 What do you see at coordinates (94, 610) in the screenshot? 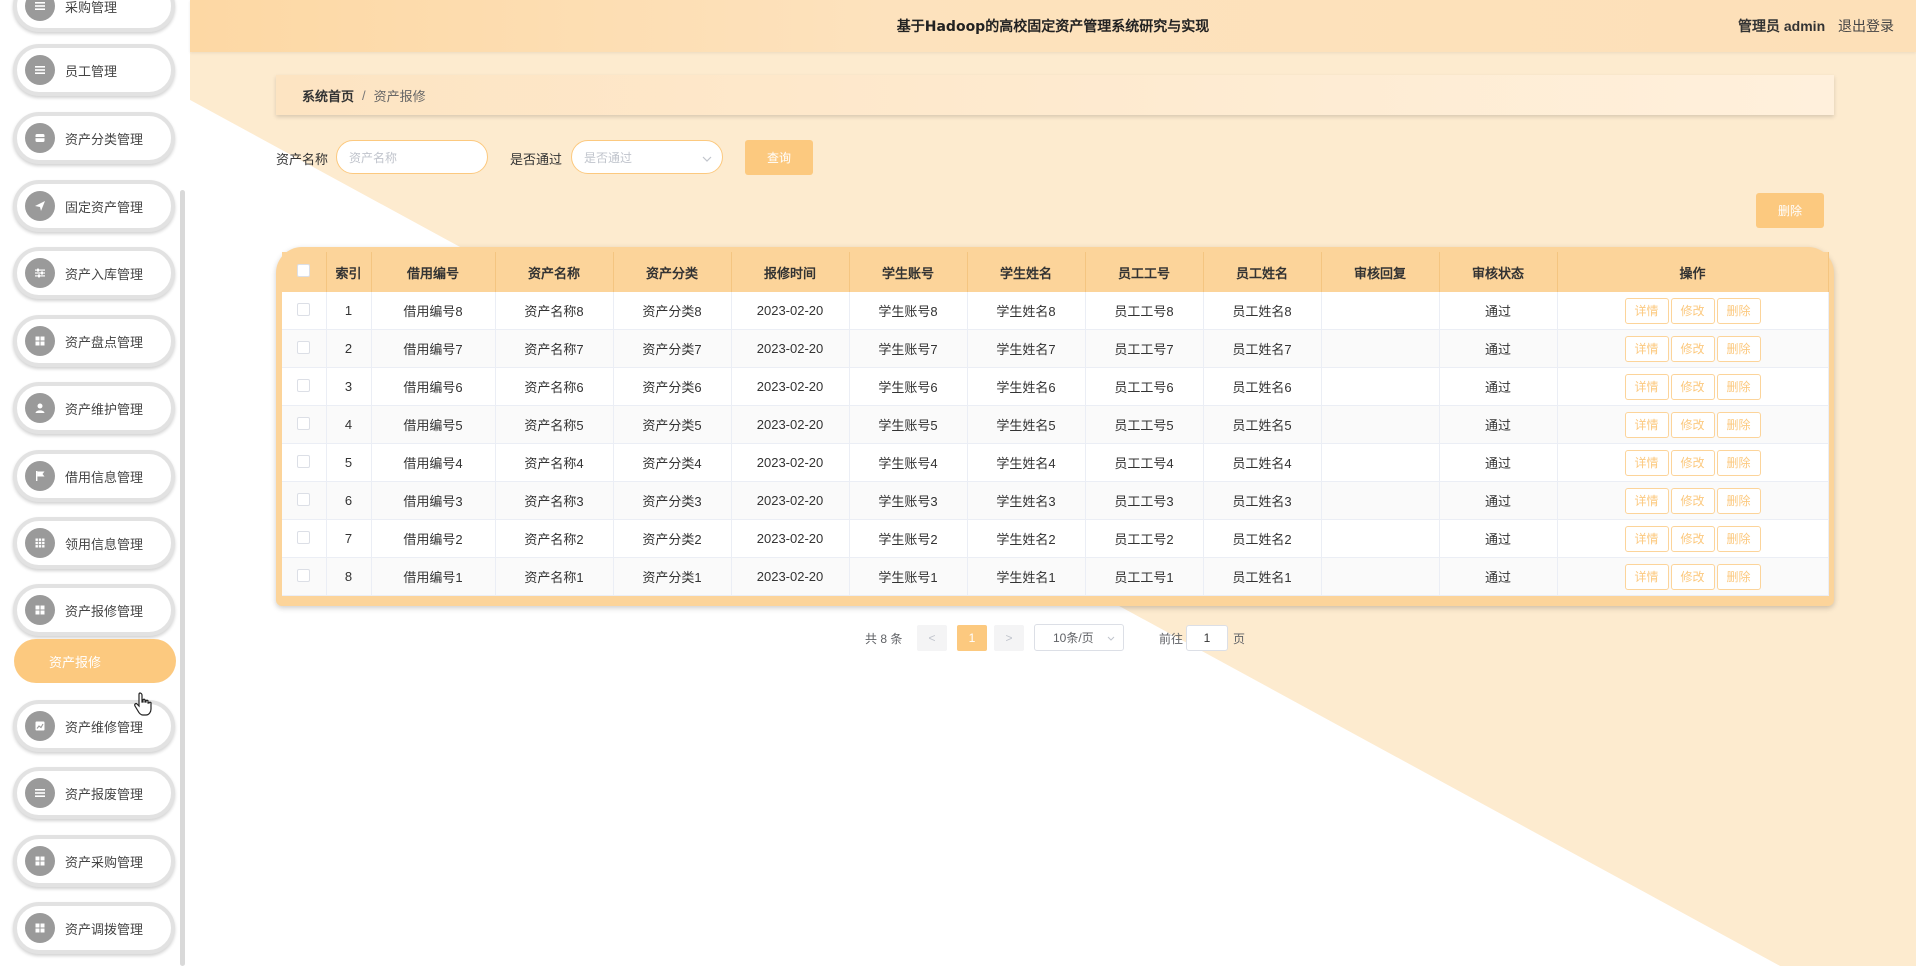
I see `sidebar-item-9: 资产报修管理` at bounding box center [94, 610].